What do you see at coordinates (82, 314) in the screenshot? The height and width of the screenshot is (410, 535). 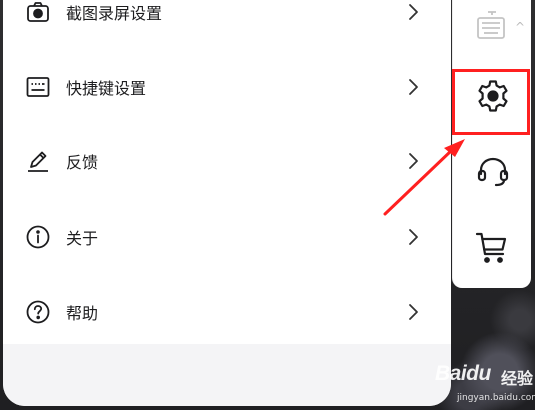 I see `menu-item-label: 帮助` at bounding box center [82, 314].